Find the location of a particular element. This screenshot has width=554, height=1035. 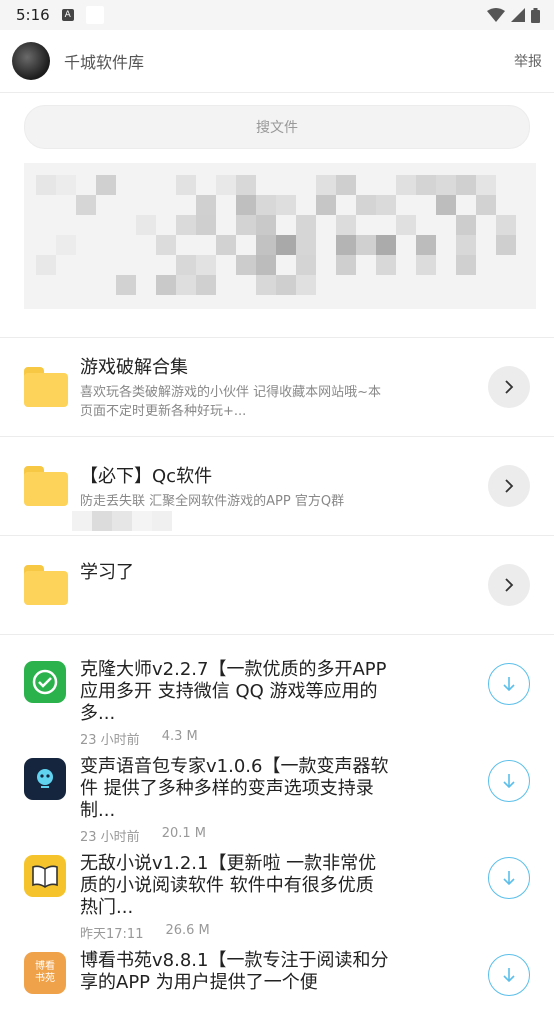

search-input: 搜文件 is located at coordinates (277, 127).